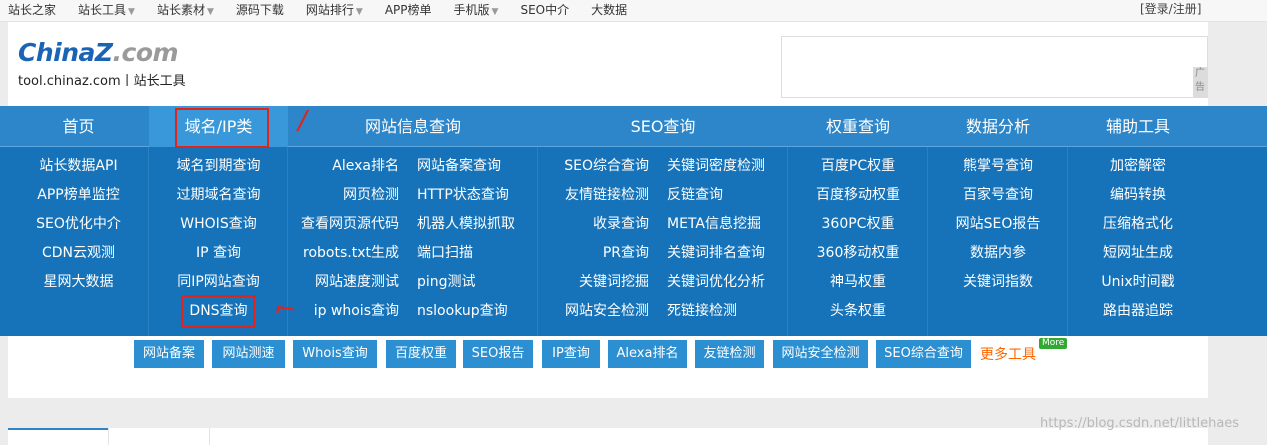  I want to click on quick-link-button: SEO综合查询, so click(923, 354).